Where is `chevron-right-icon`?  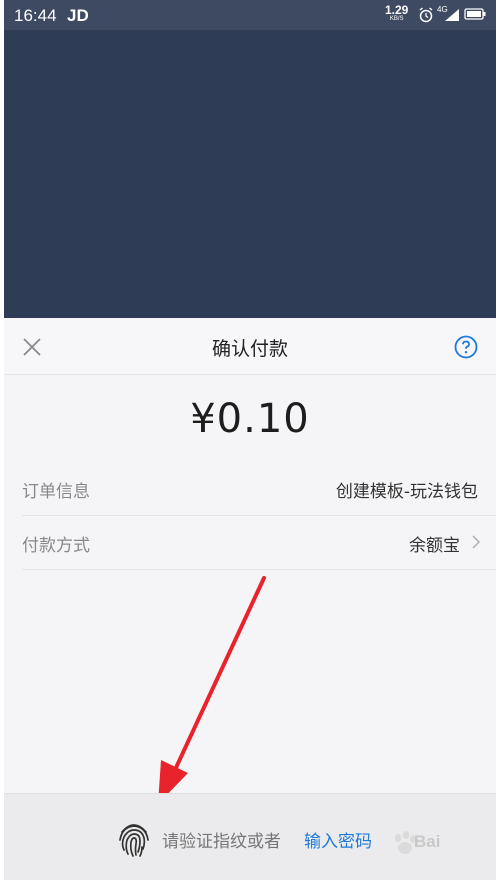
chevron-right-icon is located at coordinates (476, 542).